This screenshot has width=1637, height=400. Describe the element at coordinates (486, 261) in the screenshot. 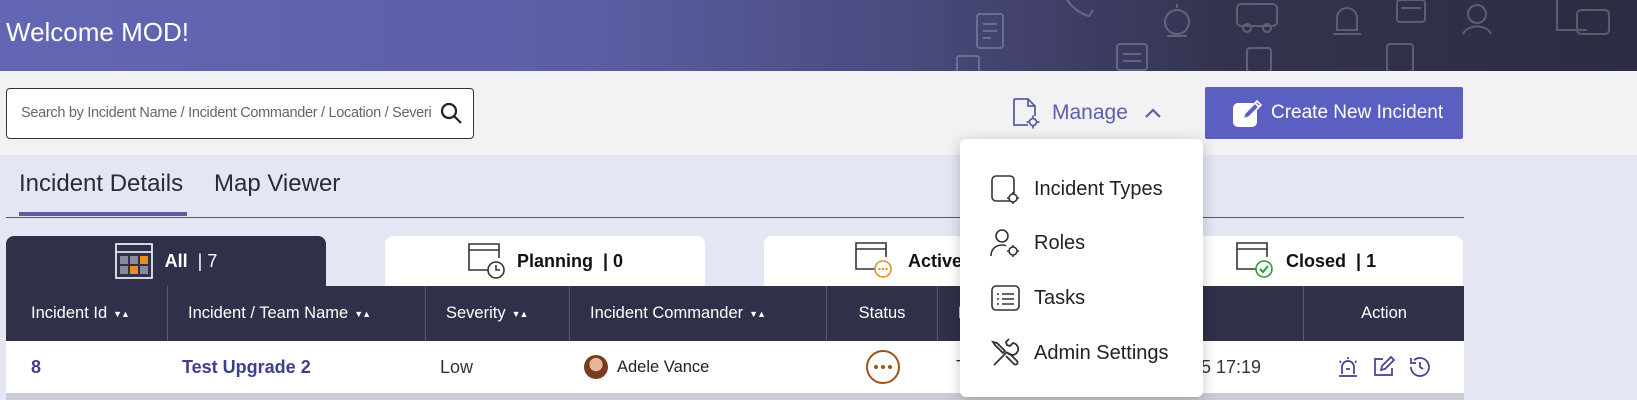

I see `planning-clock-icon` at that location.